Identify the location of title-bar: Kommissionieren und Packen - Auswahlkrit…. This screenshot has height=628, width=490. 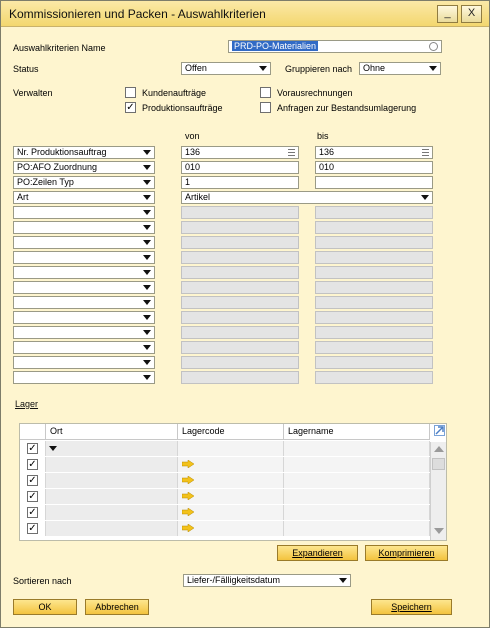
(245, 14).